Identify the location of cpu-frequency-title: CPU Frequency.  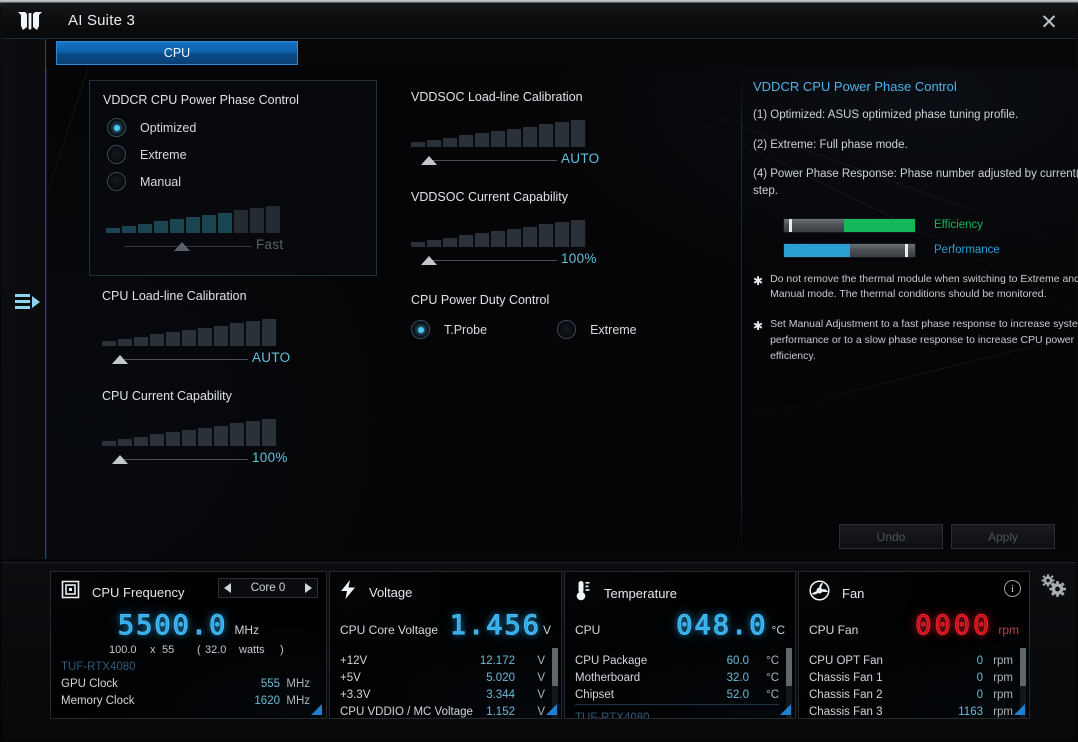
(138, 592).